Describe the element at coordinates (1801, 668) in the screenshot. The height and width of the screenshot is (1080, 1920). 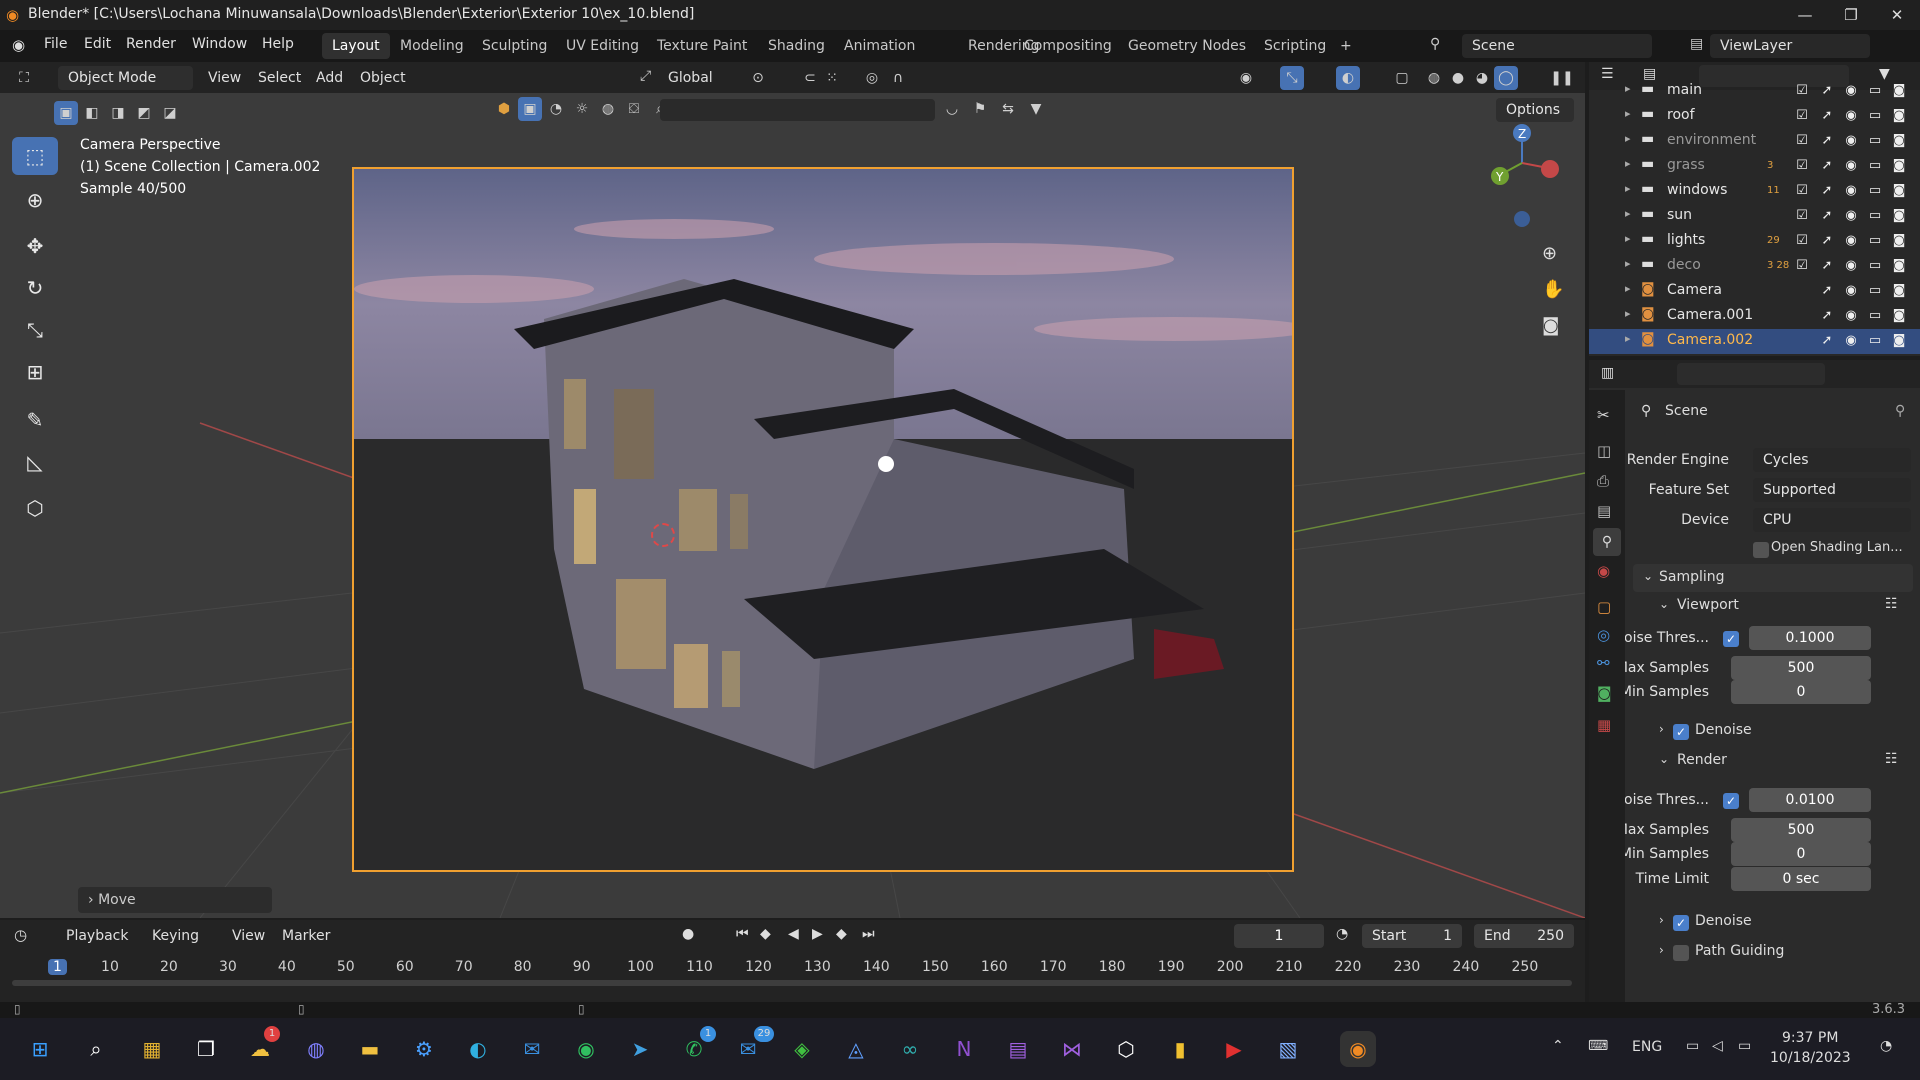
I see `vp-max-field: 500` at that location.